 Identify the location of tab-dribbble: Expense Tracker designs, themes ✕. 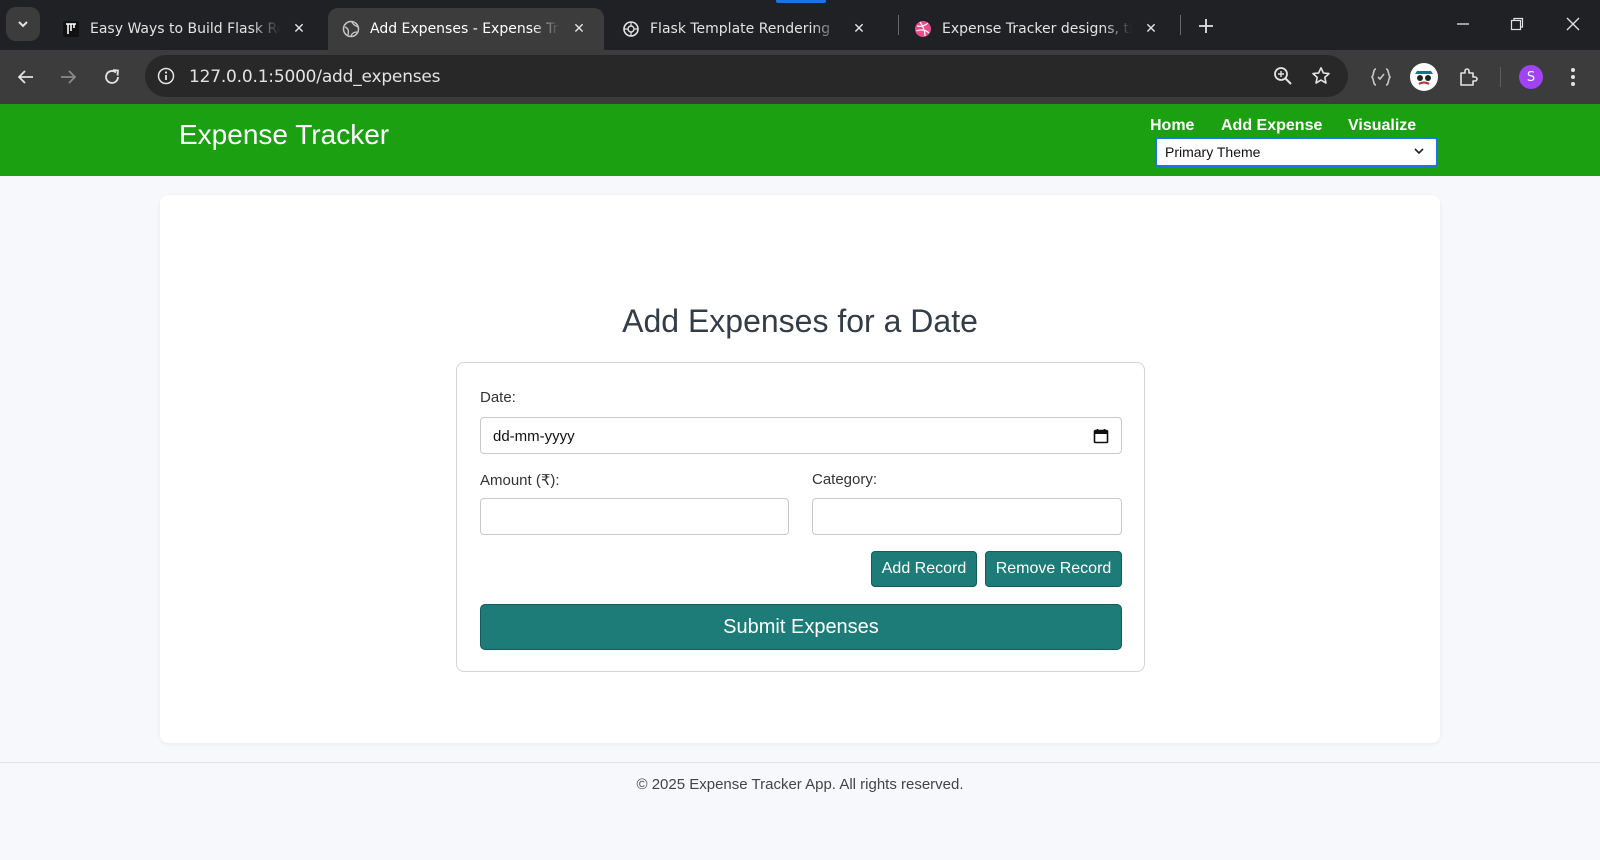
(1038, 29).